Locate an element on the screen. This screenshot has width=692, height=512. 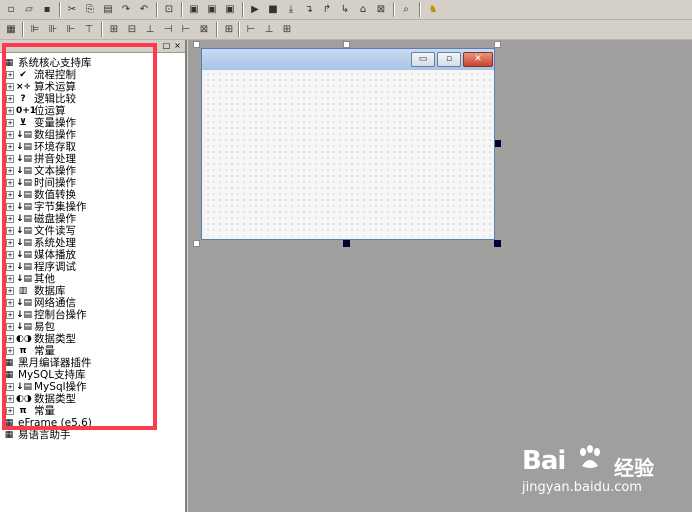
height-icon: ⊥ is located at coordinates (269, 29).